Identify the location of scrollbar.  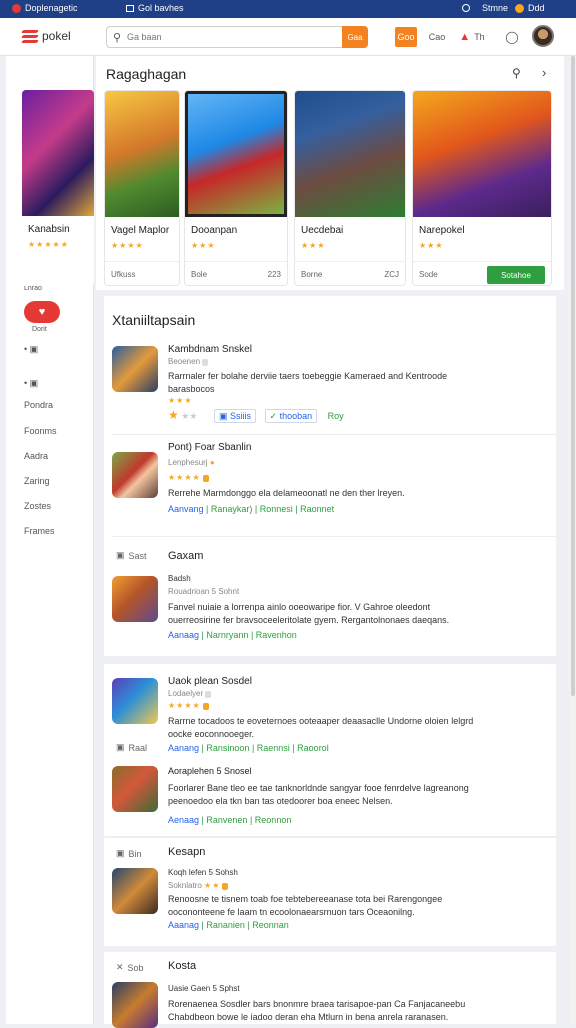
(573, 540).